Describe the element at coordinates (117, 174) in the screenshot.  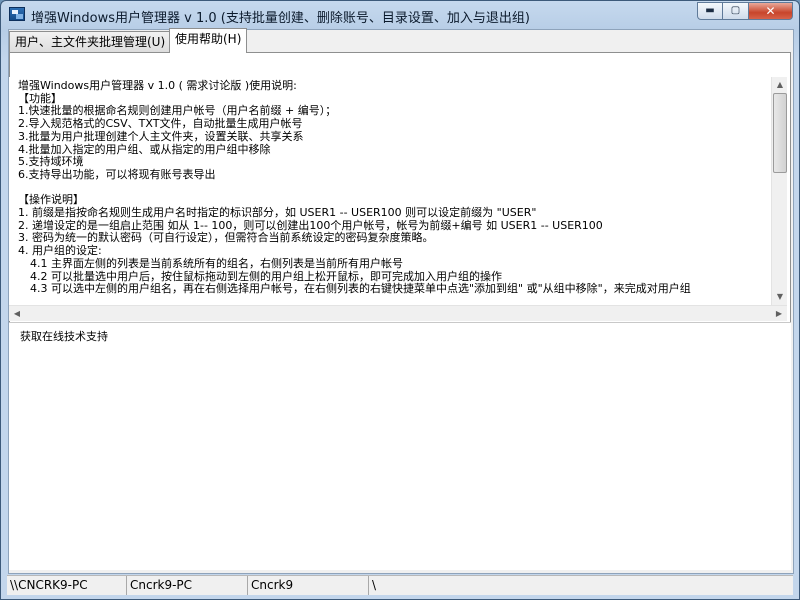
I see `help-line: 6.支持导出功能，可以将现有账号表导出` at that location.